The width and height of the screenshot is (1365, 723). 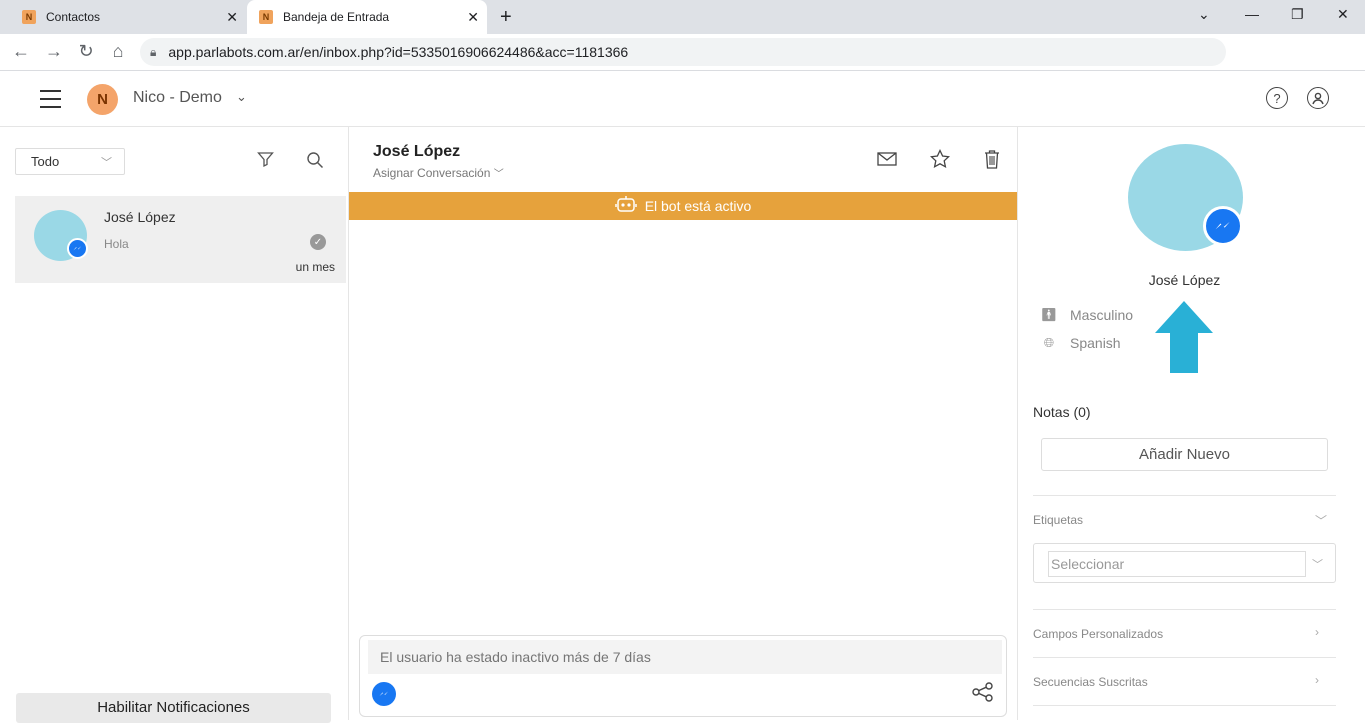 I want to click on filter-icon, so click(x=265, y=162).